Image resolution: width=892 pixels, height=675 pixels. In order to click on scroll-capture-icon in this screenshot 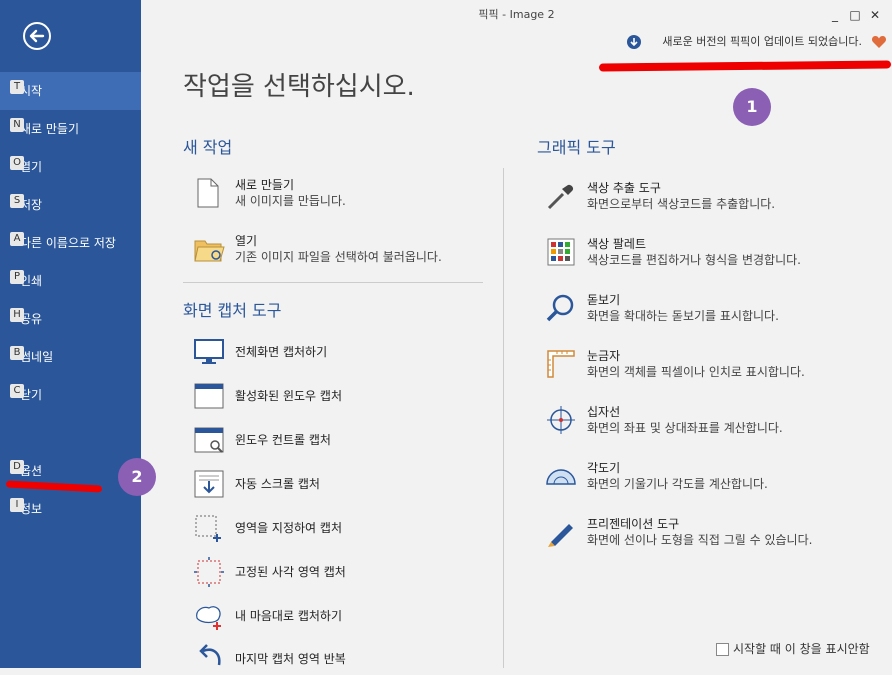, I will do `click(209, 484)`.